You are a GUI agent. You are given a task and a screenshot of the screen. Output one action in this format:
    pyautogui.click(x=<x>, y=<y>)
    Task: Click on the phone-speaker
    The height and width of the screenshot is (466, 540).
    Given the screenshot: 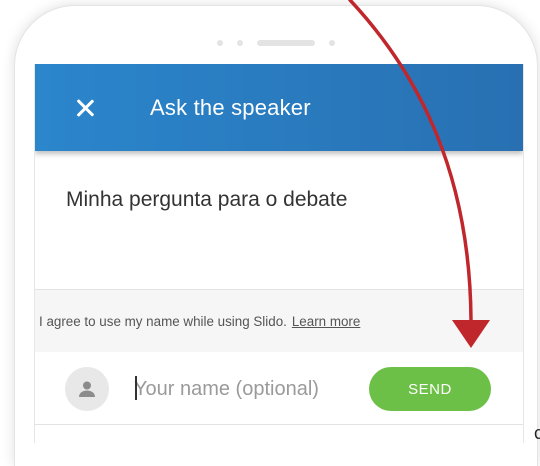 What is the action you would take?
    pyautogui.click(x=276, y=43)
    